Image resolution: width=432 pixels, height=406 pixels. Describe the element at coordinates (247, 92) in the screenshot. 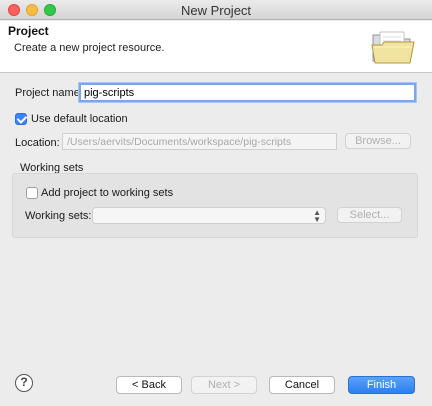

I see `project-name-input` at that location.